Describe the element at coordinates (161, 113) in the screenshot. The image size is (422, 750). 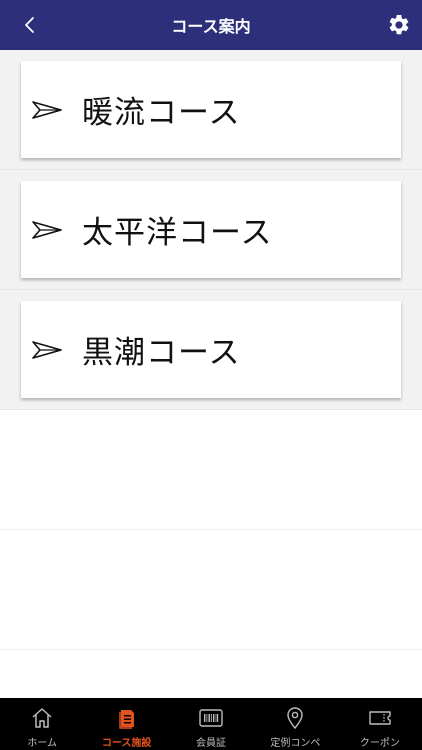
I see `course-label: 暖流コース` at that location.